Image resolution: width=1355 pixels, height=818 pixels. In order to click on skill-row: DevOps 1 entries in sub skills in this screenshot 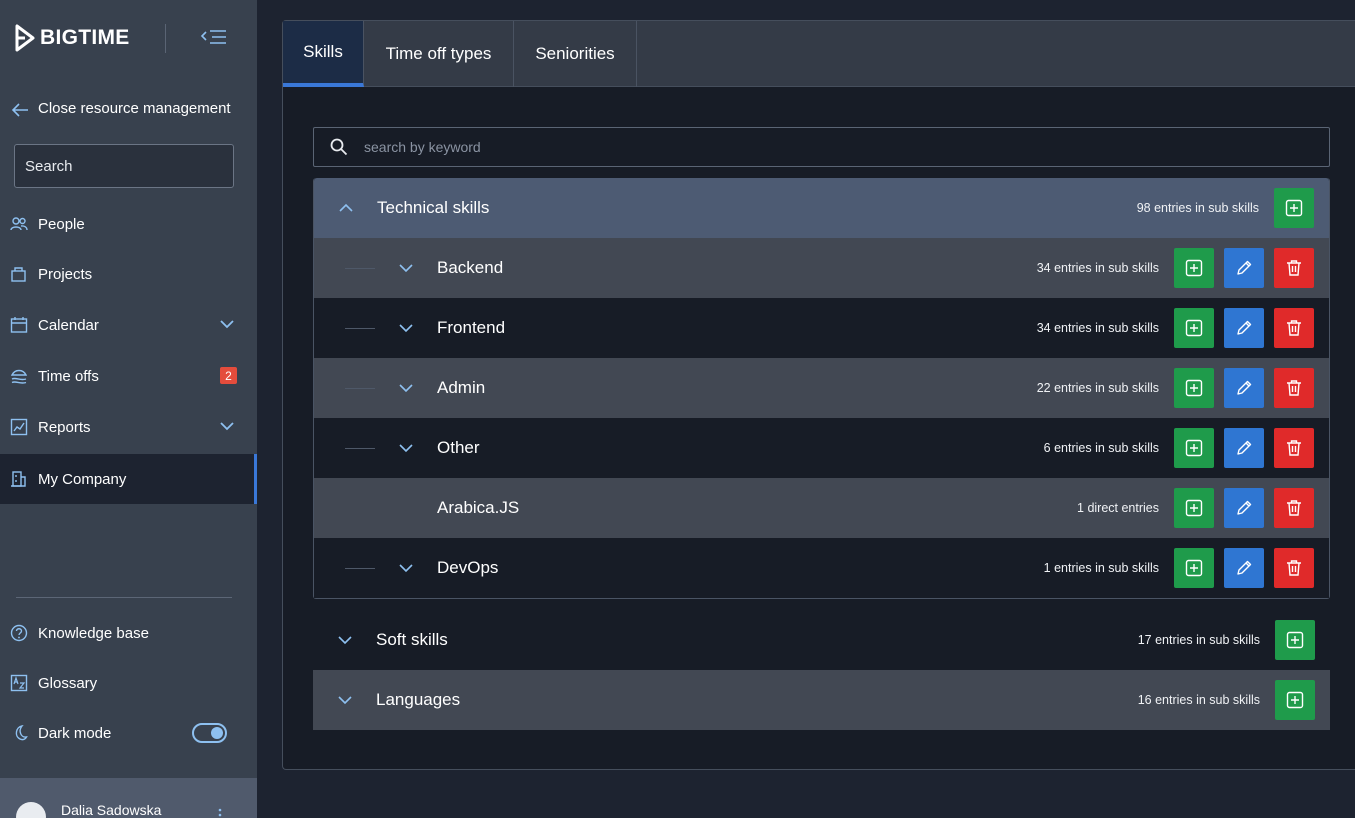, I will do `click(821, 568)`.